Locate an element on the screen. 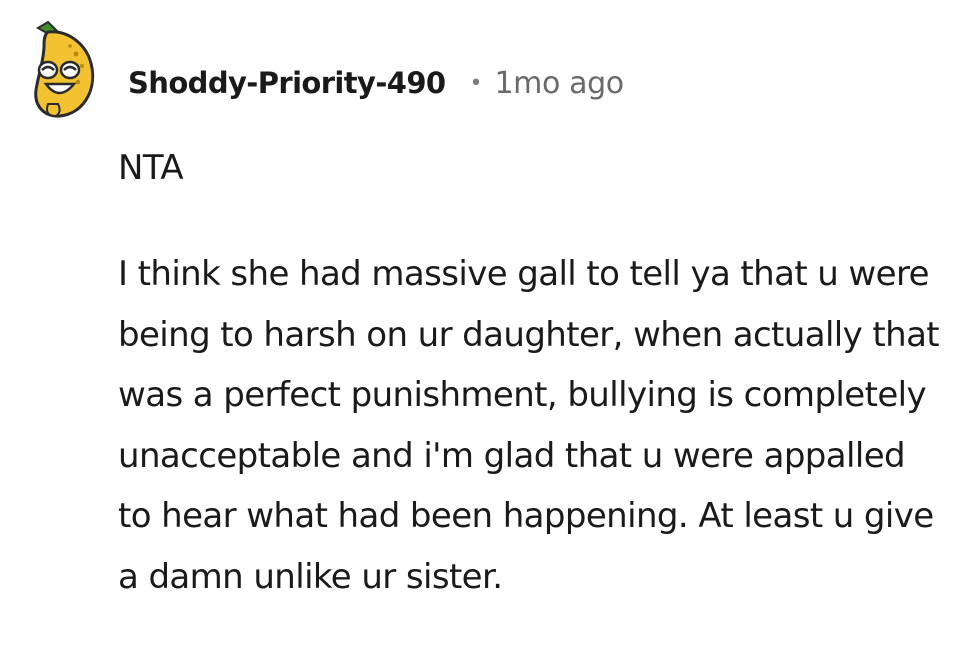 The width and height of the screenshot is (972, 664). comment-verdict: NTA is located at coordinates (151, 168).